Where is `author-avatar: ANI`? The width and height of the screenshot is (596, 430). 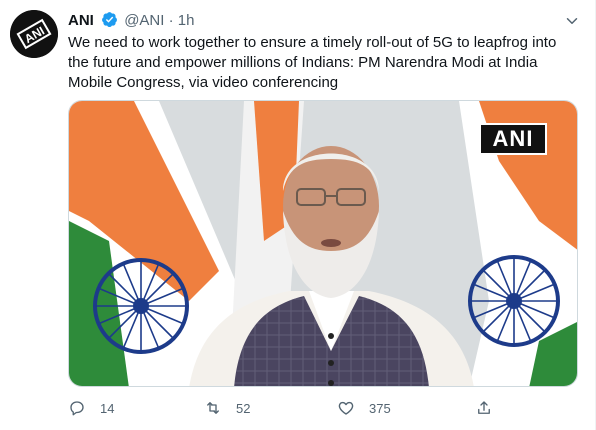 author-avatar: ANI is located at coordinates (34, 34).